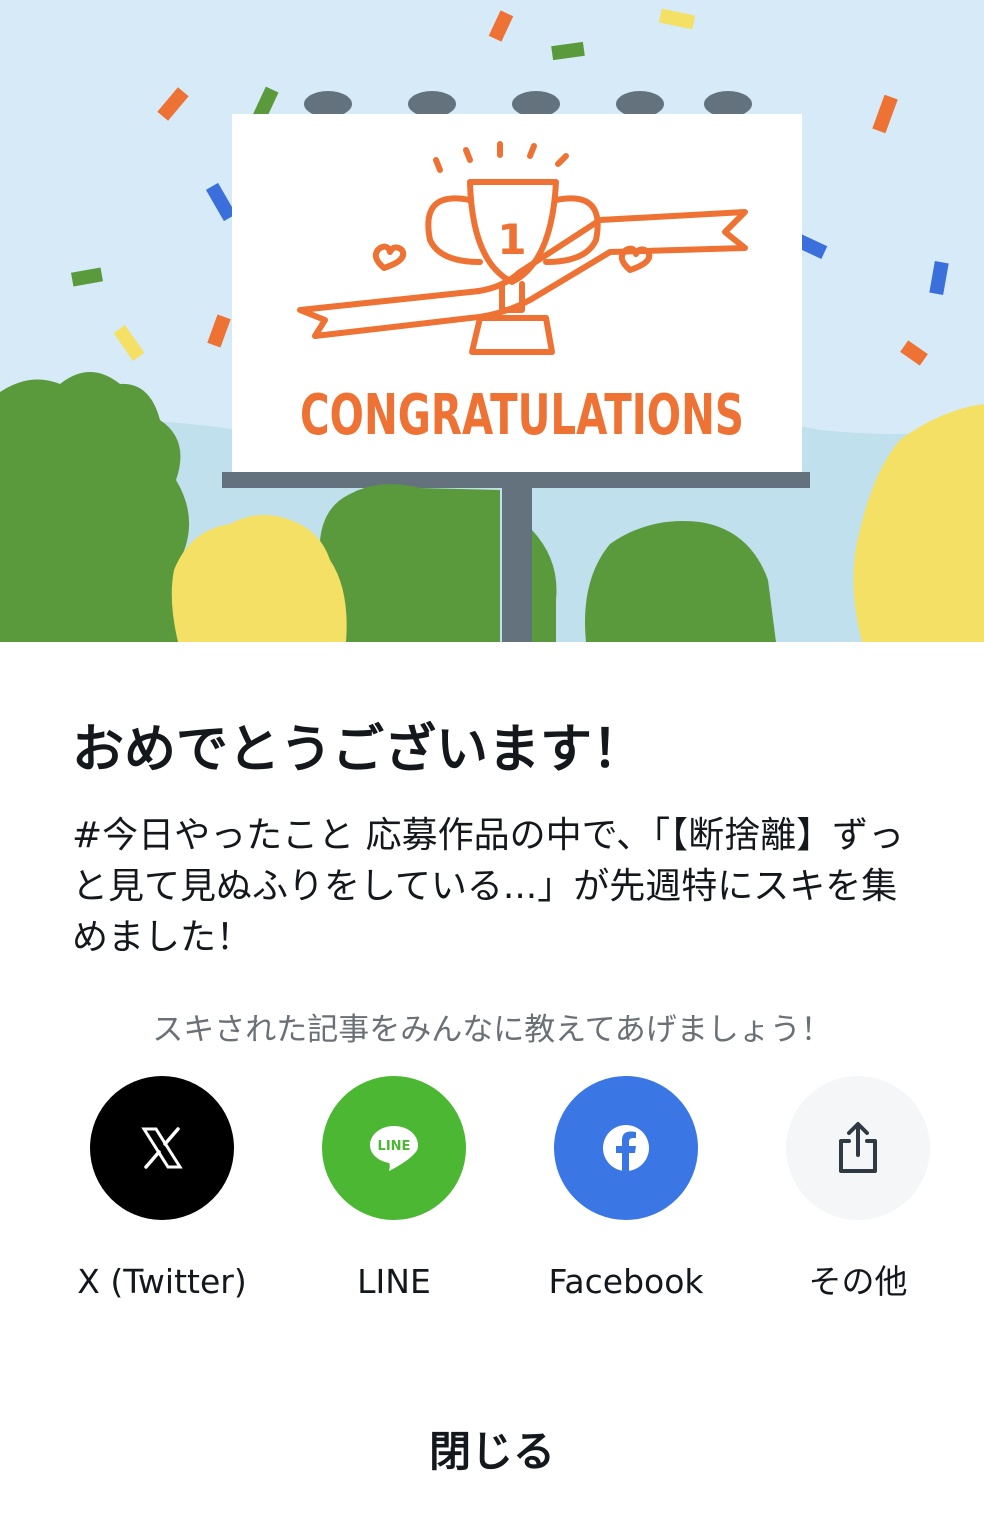 Image resolution: width=984 pixels, height=1531 pixels. I want to click on share-other-button: その他, so click(858, 1196).